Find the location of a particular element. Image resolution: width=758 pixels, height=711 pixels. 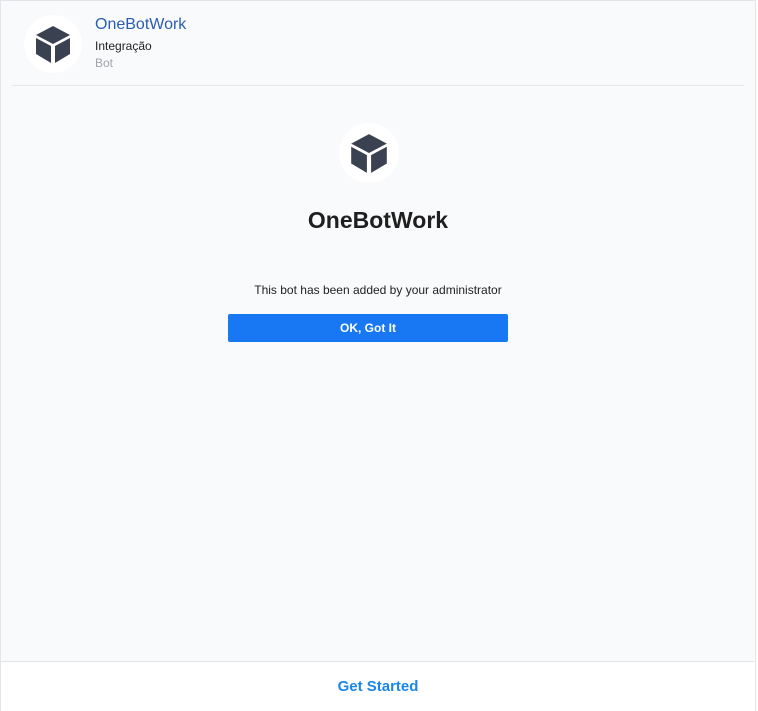

bot-profile-title: OneBotWork is located at coordinates (378, 220).